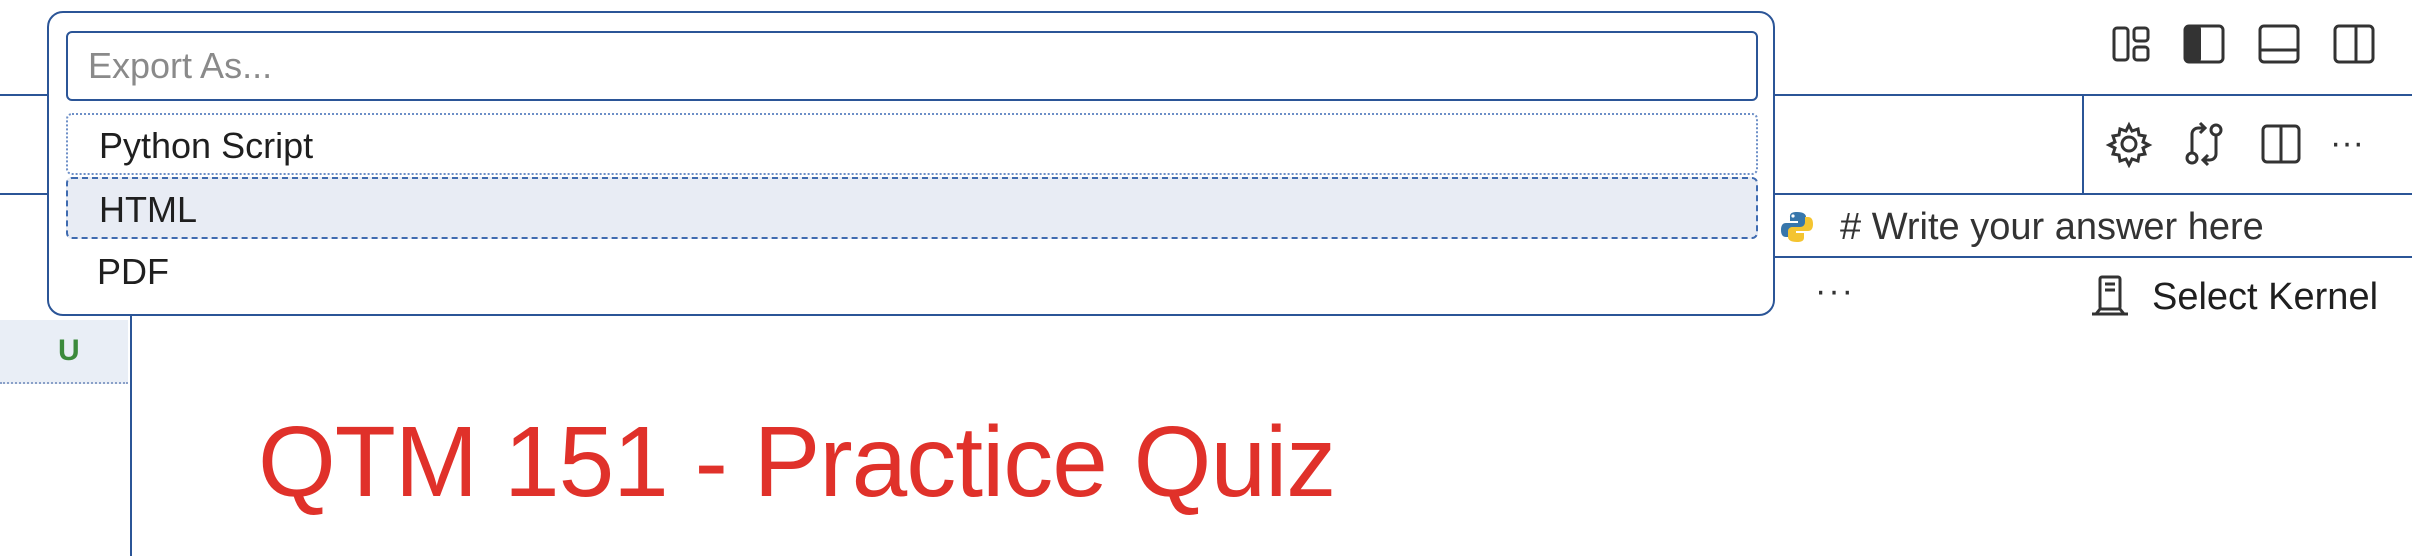 The image size is (2412, 556). I want to click on quick-pick-item-label: PDF, so click(133, 271).